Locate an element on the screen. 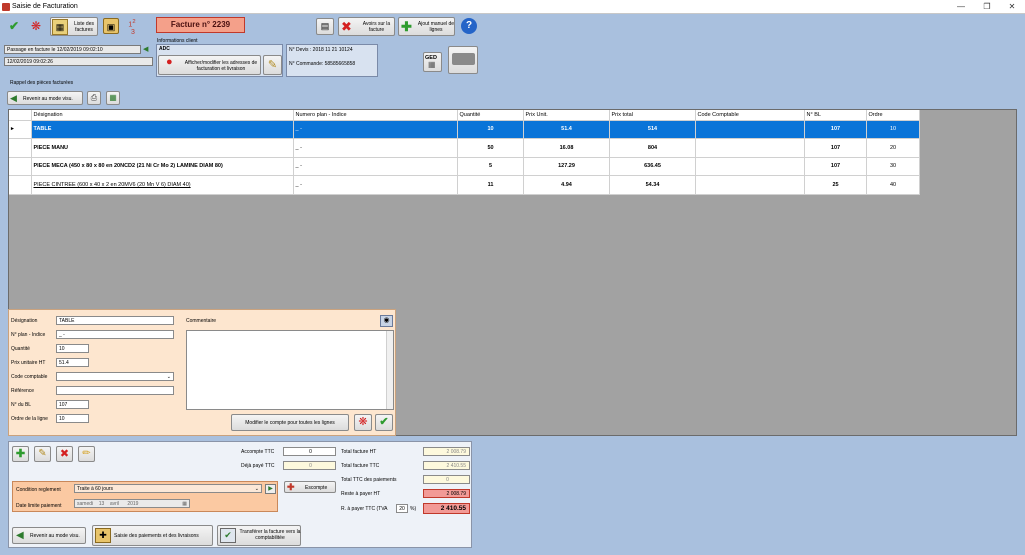 The width and height of the screenshot is (1025, 555). saisie-paiements-button: ✚ Saisie des paiements et des livraisons is located at coordinates (152, 535).